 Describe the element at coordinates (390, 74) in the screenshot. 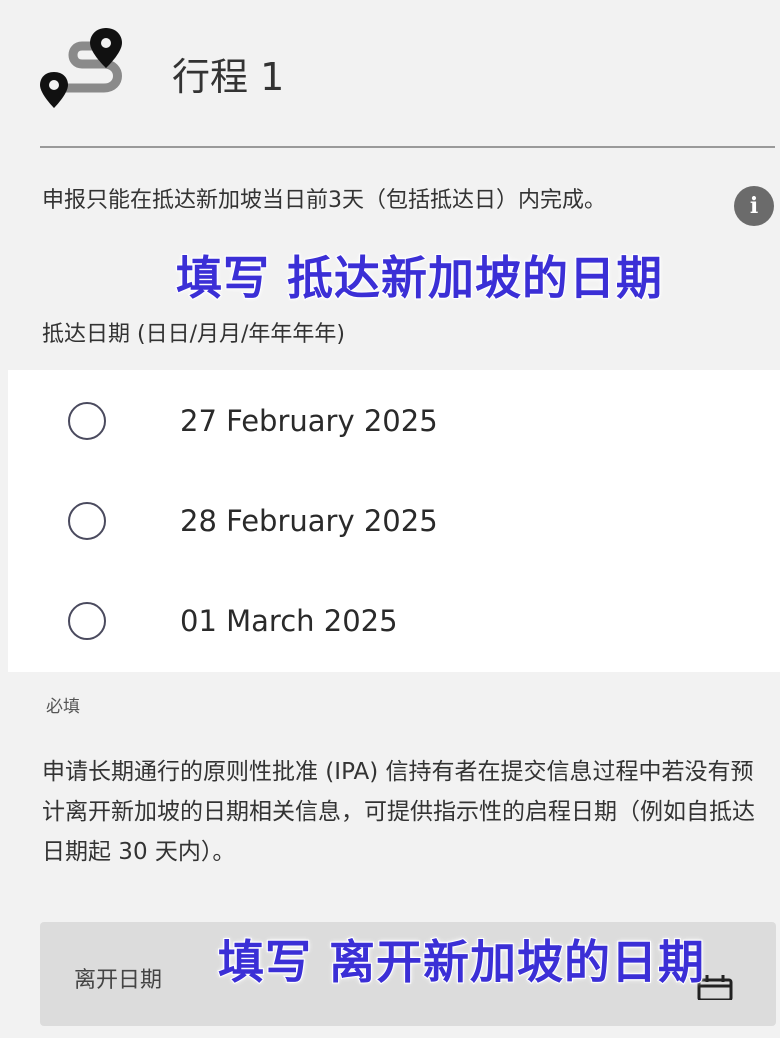

I see `trip-header: 行程 1` at that location.